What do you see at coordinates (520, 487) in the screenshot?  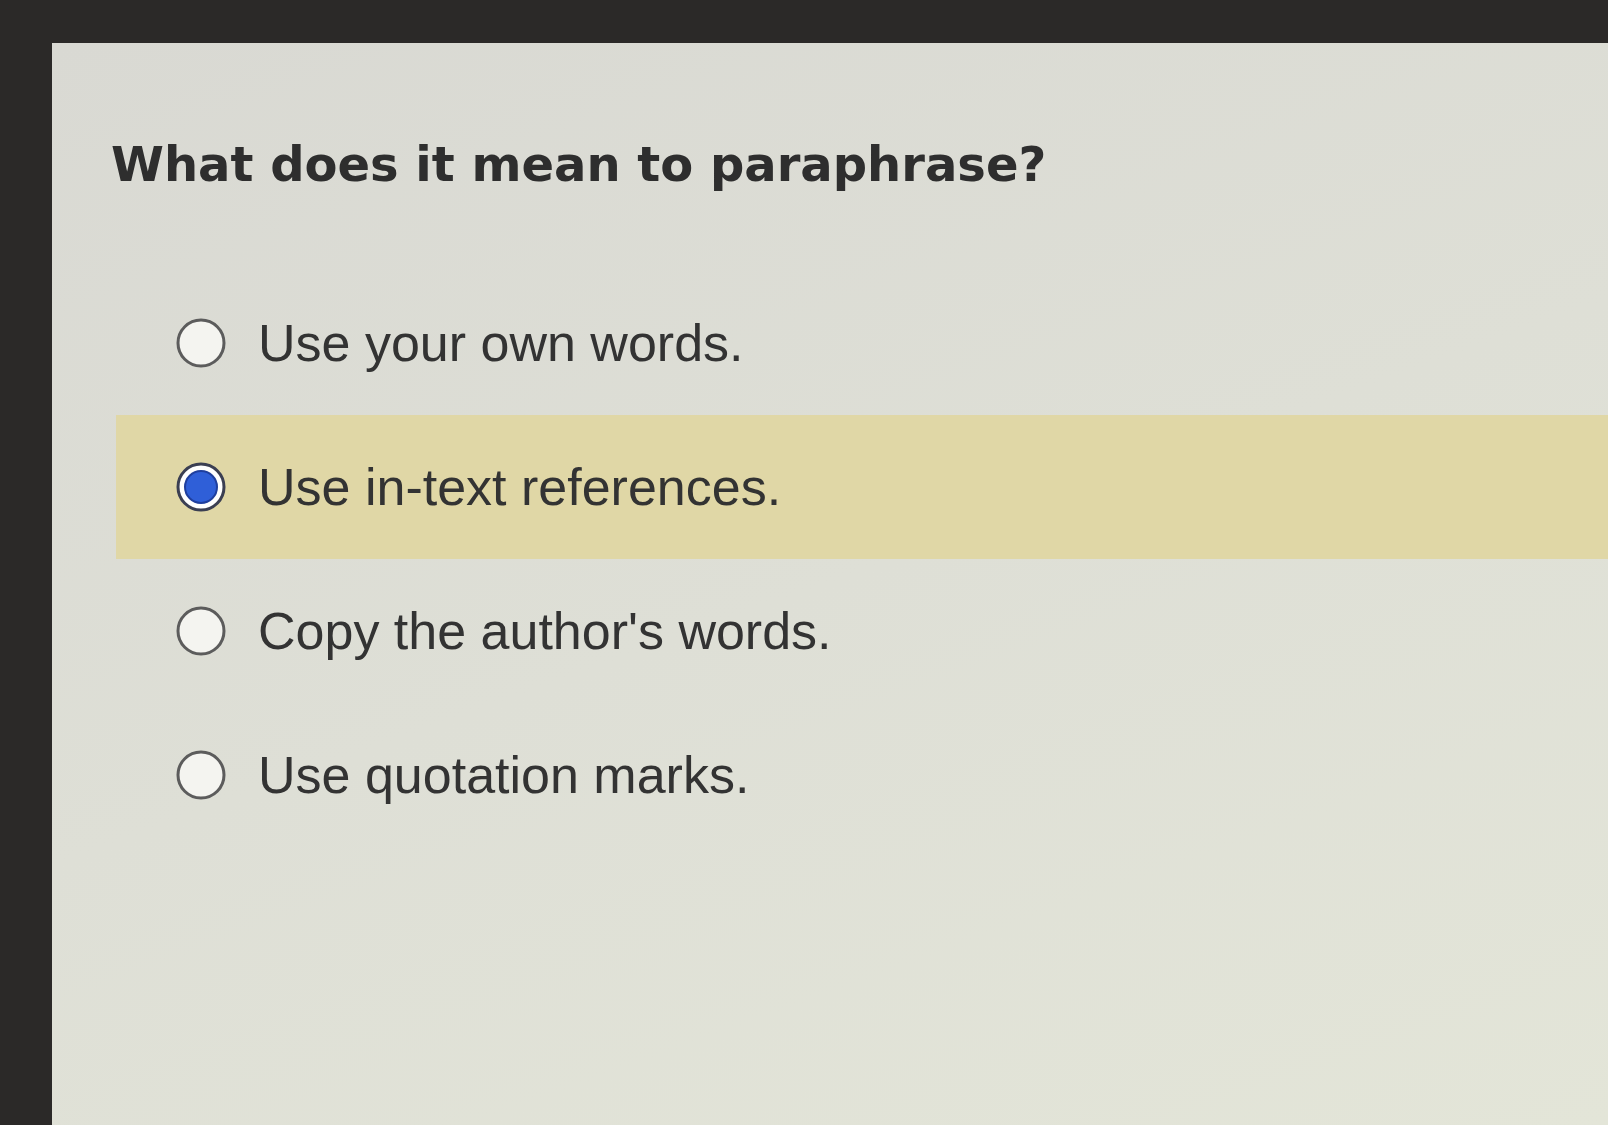 I see `answer-option-label: Use in-text references.` at bounding box center [520, 487].